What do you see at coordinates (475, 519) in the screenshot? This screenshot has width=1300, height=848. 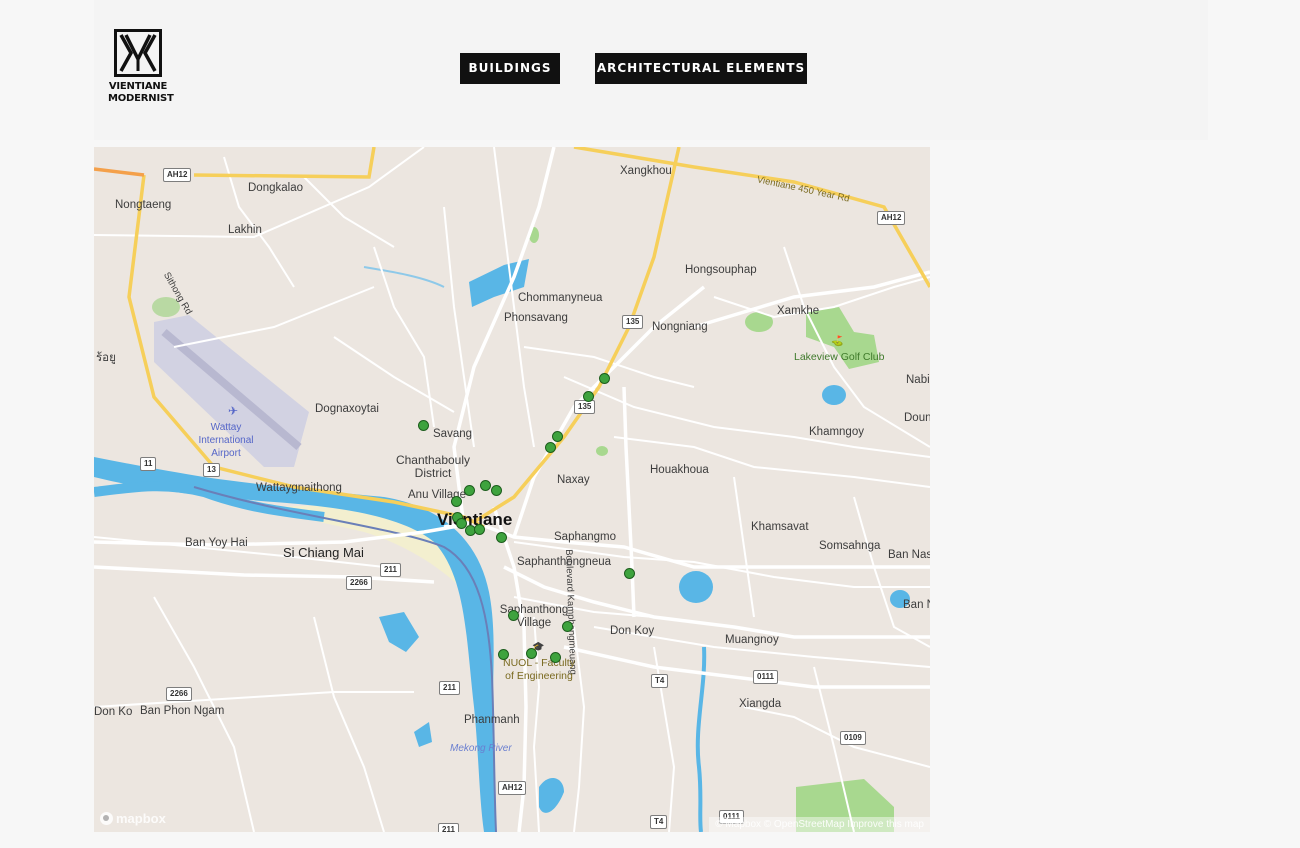 I see `place-vientiane-city: Vientiane` at bounding box center [475, 519].